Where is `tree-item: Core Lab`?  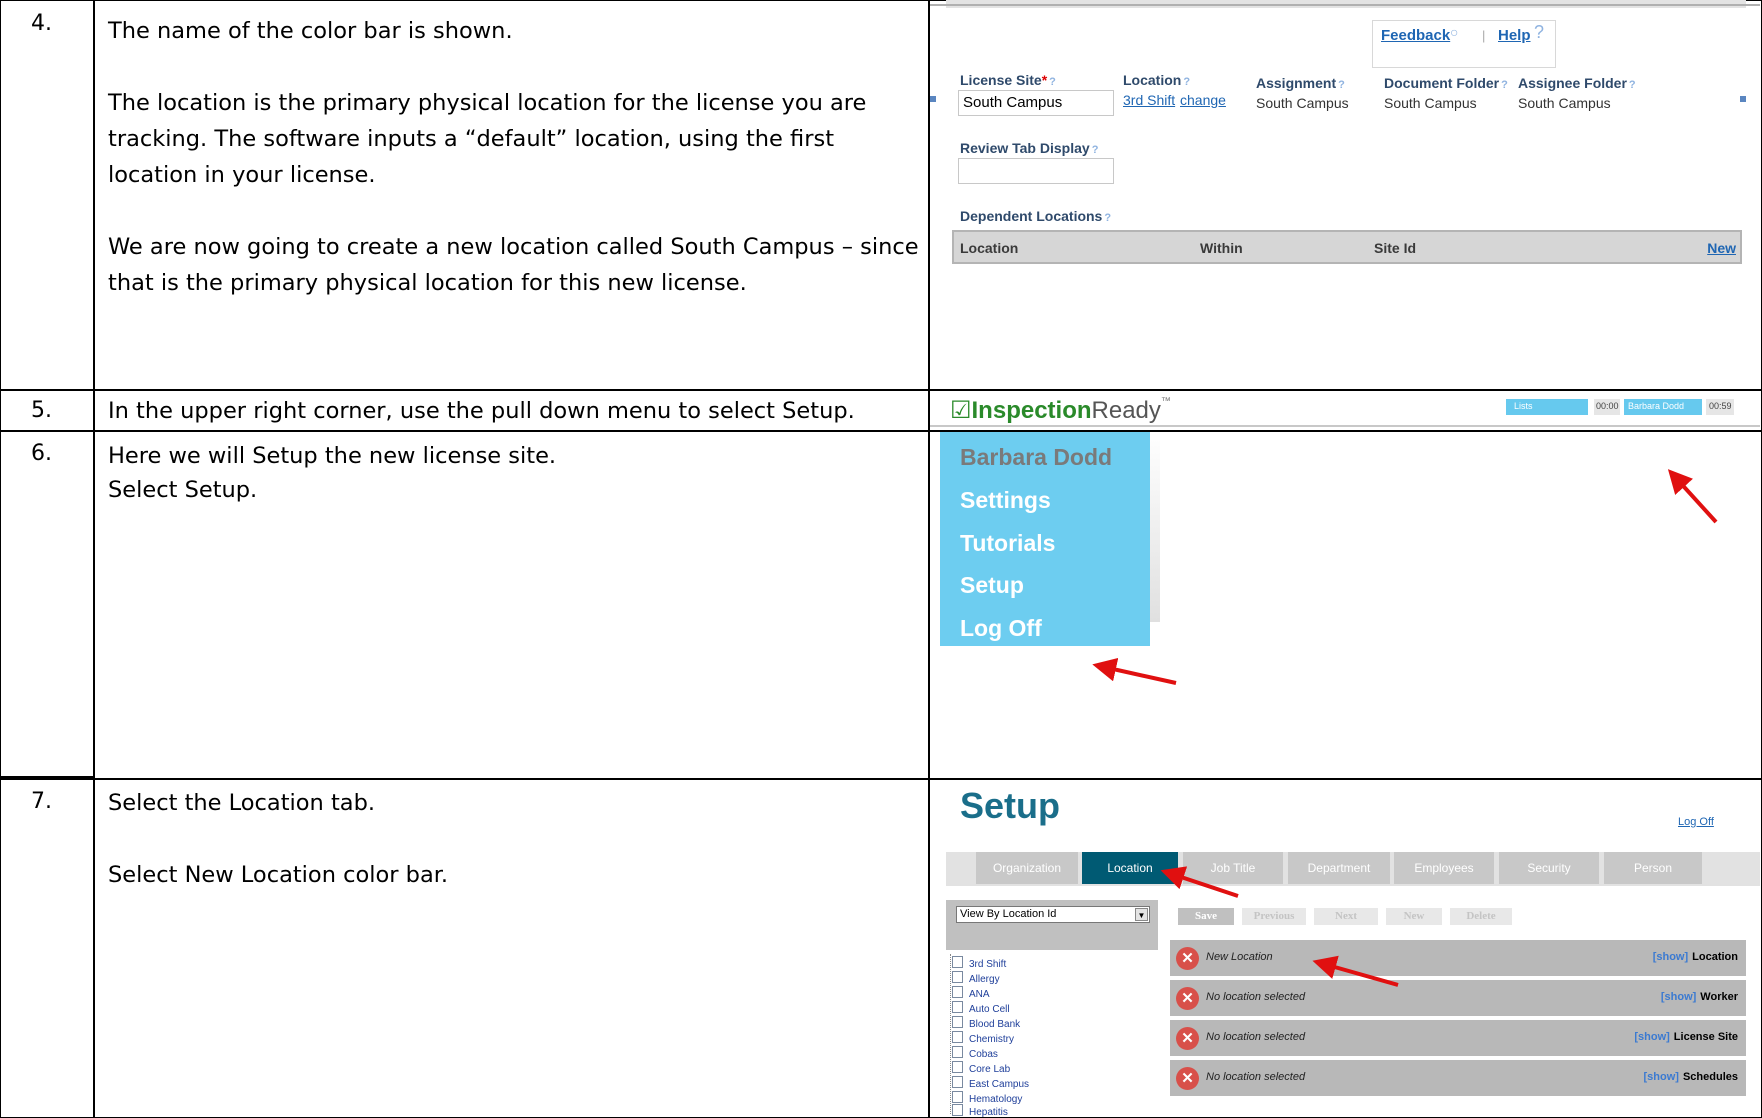
tree-item: Core Lab is located at coordinates (981, 1068).